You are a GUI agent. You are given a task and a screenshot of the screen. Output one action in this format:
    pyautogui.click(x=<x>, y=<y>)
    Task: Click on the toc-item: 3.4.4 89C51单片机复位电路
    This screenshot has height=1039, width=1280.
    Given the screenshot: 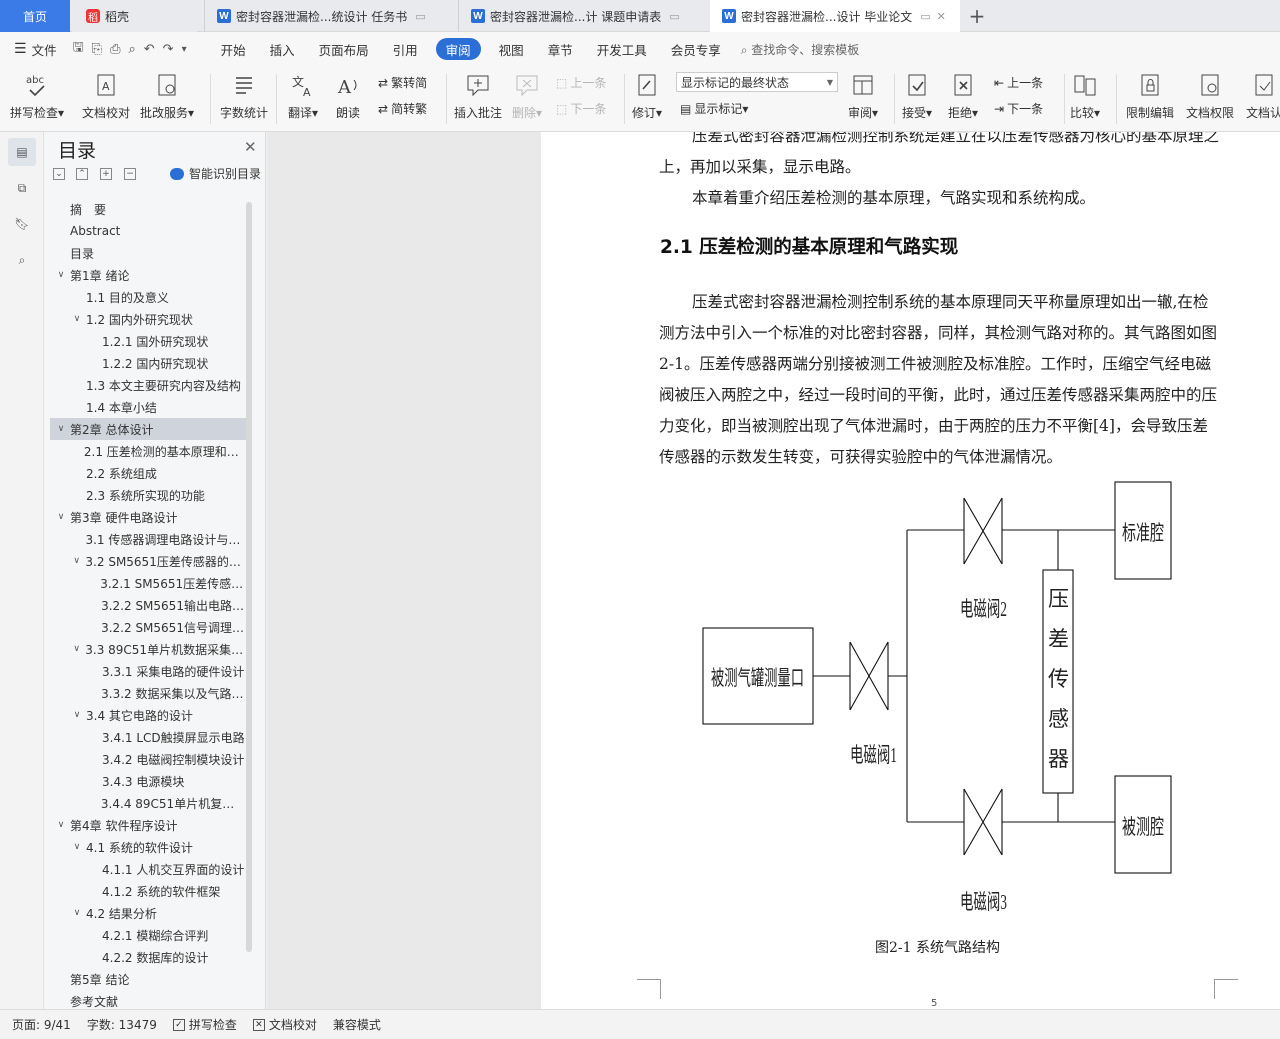 What is the action you would take?
    pyautogui.click(x=148, y=803)
    